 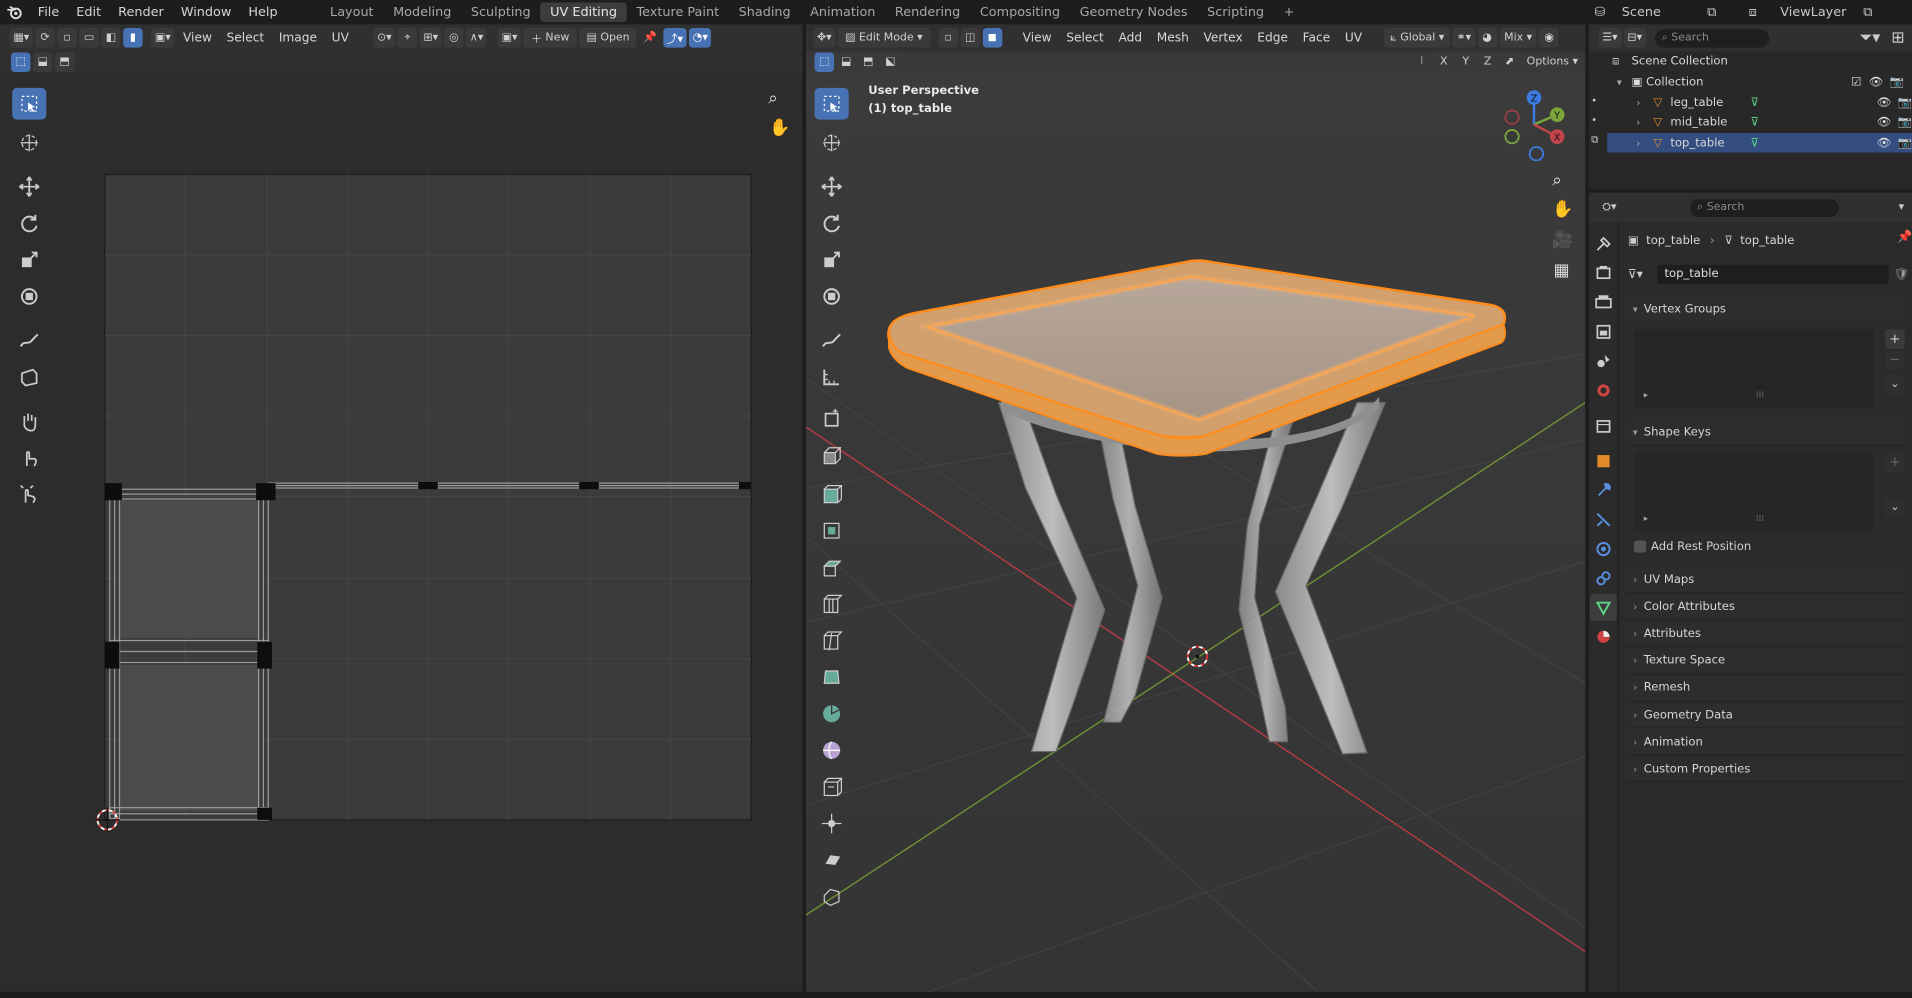 I want to click on shape-keys-list: ▸ ⁞⁞⁞, so click(x=1754, y=491).